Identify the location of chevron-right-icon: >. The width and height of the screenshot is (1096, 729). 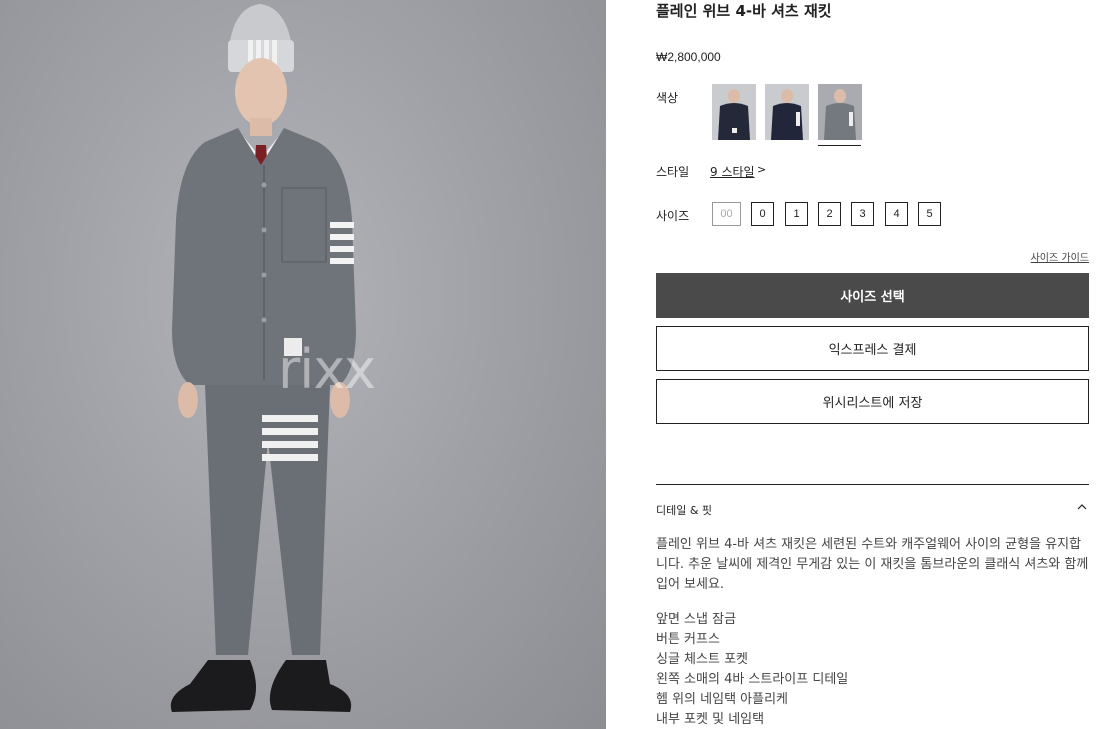
(762, 169).